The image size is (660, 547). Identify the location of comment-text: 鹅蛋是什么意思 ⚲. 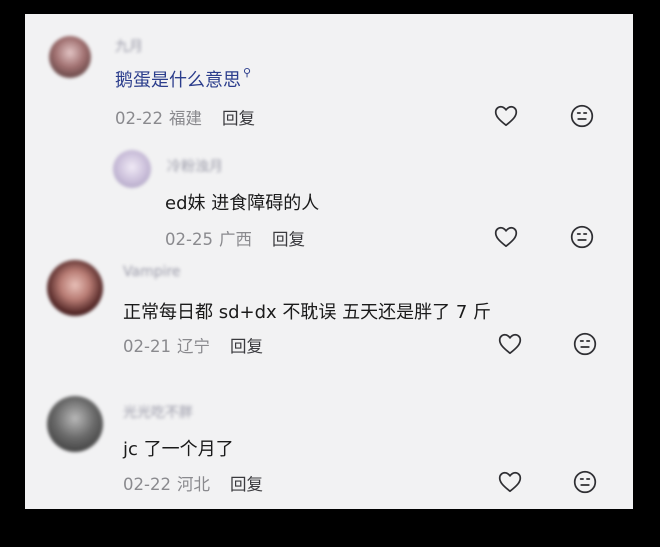
(183, 79).